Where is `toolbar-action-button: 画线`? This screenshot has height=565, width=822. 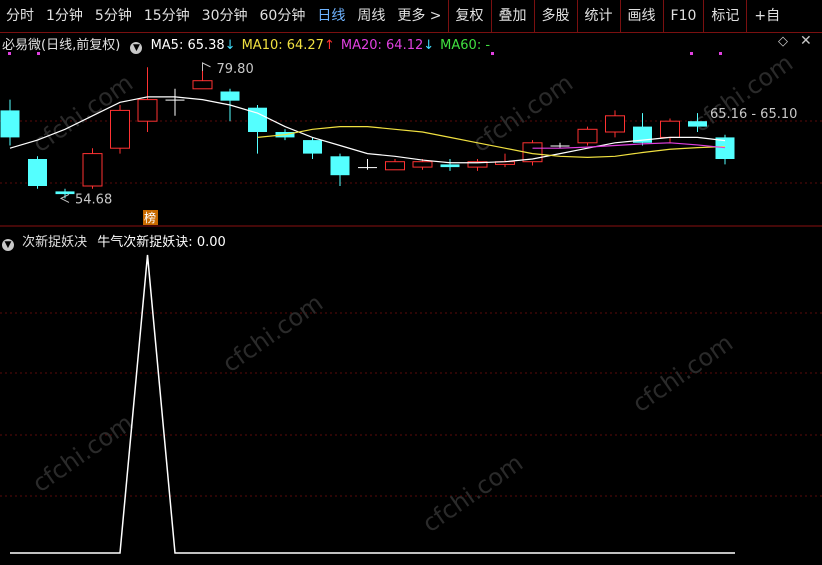 toolbar-action-button: 画线 is located at coordinates (642, 16).